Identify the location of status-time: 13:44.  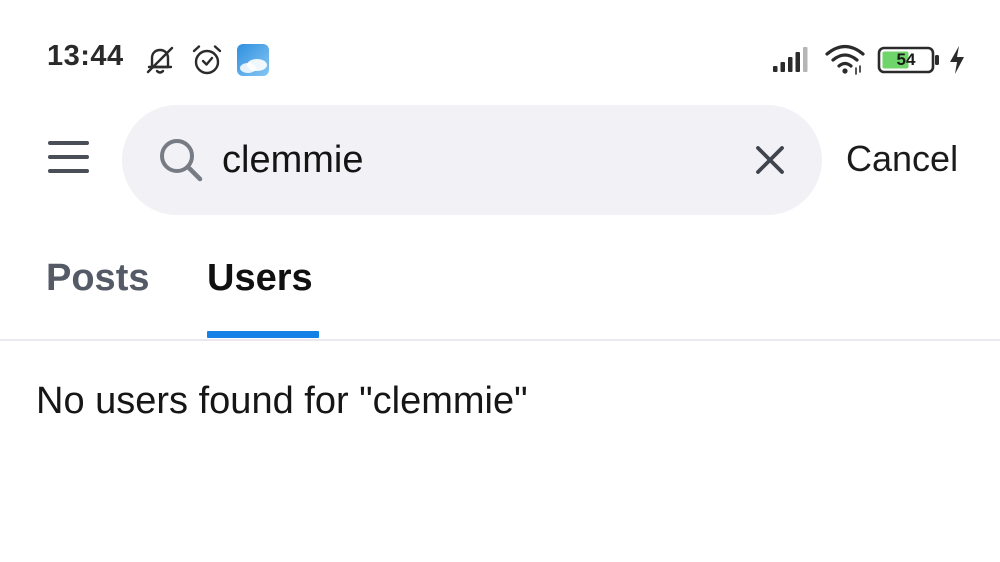
(85, 56).